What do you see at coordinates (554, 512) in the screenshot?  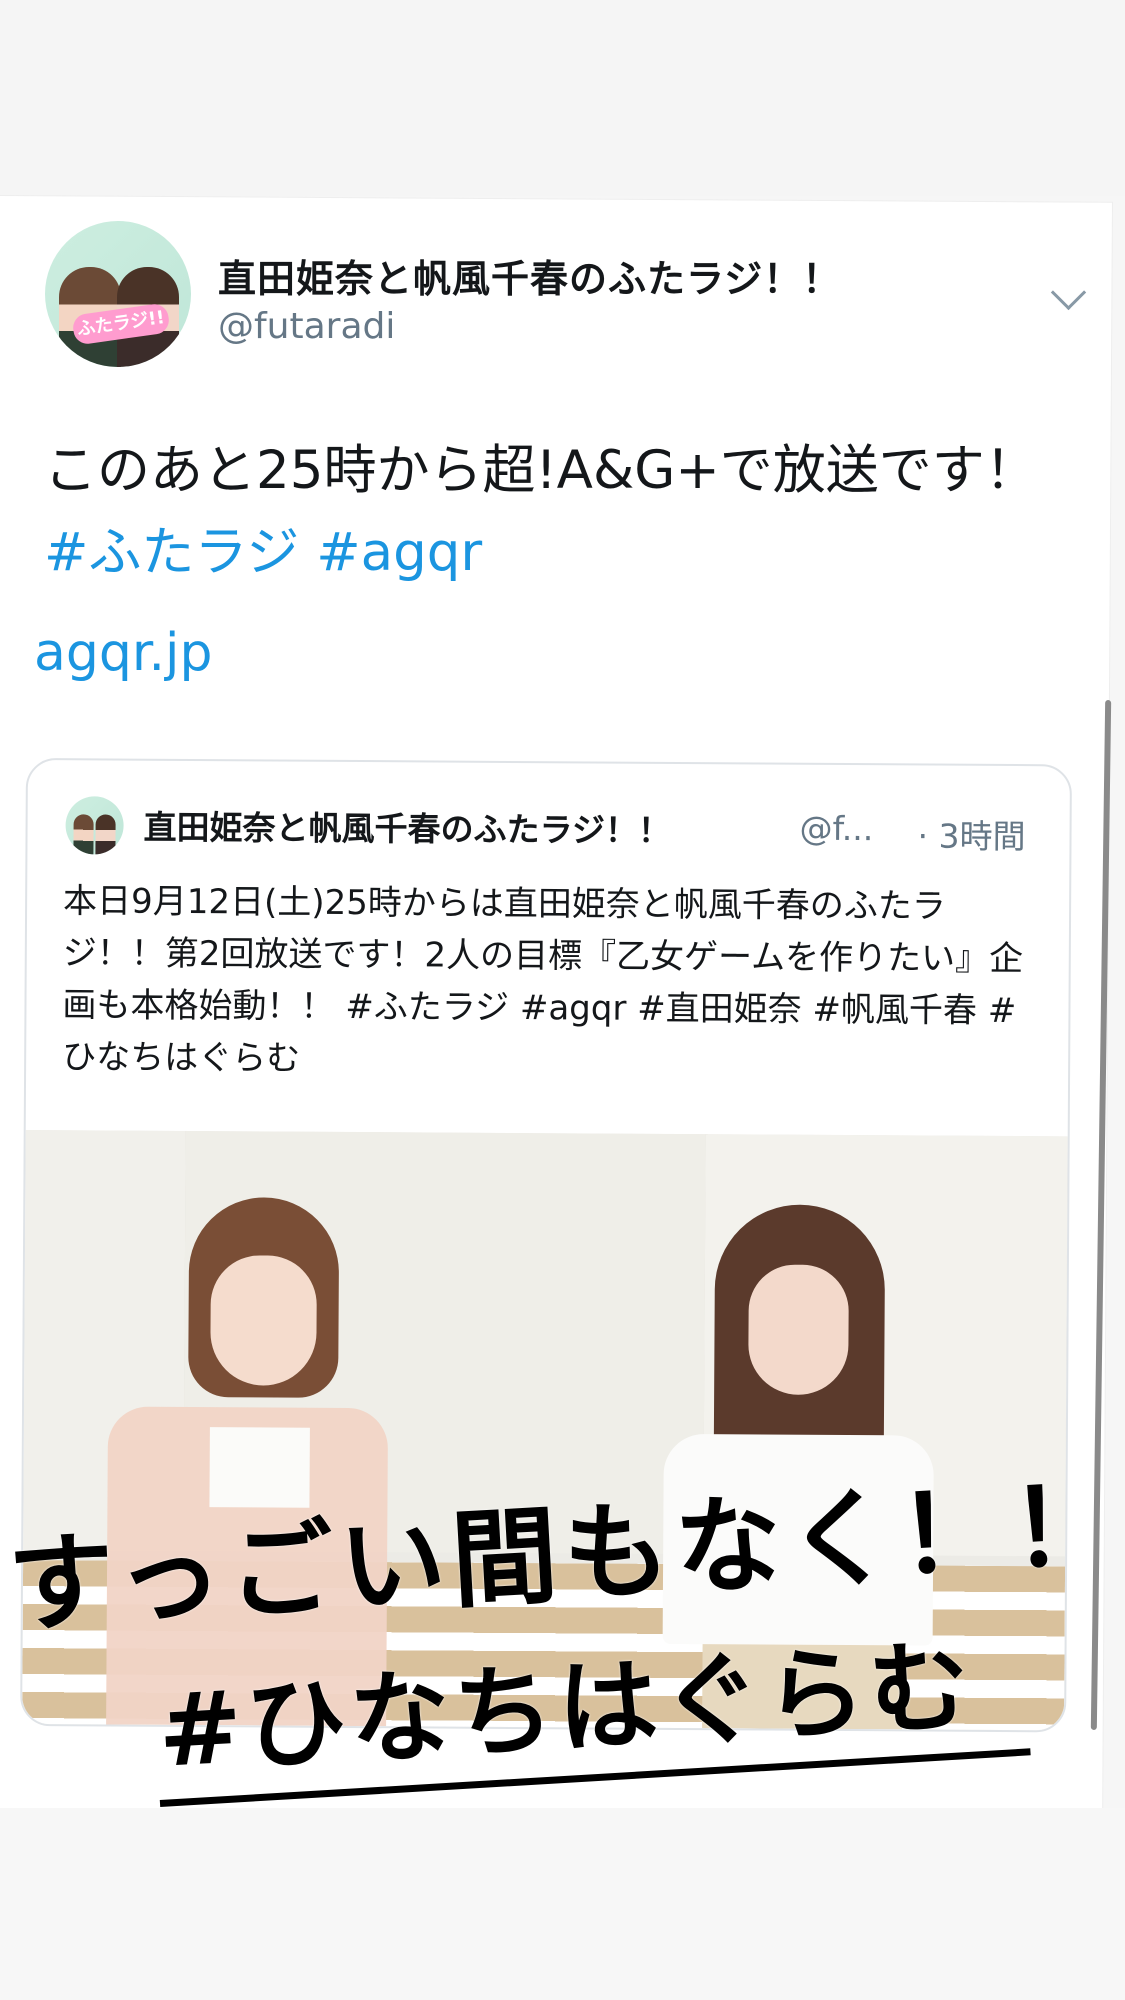 I see `tweet-text: このあと25時から超!A&G+で放送です！ #ふたラジ #agqr` at bounding box center [554, 512].